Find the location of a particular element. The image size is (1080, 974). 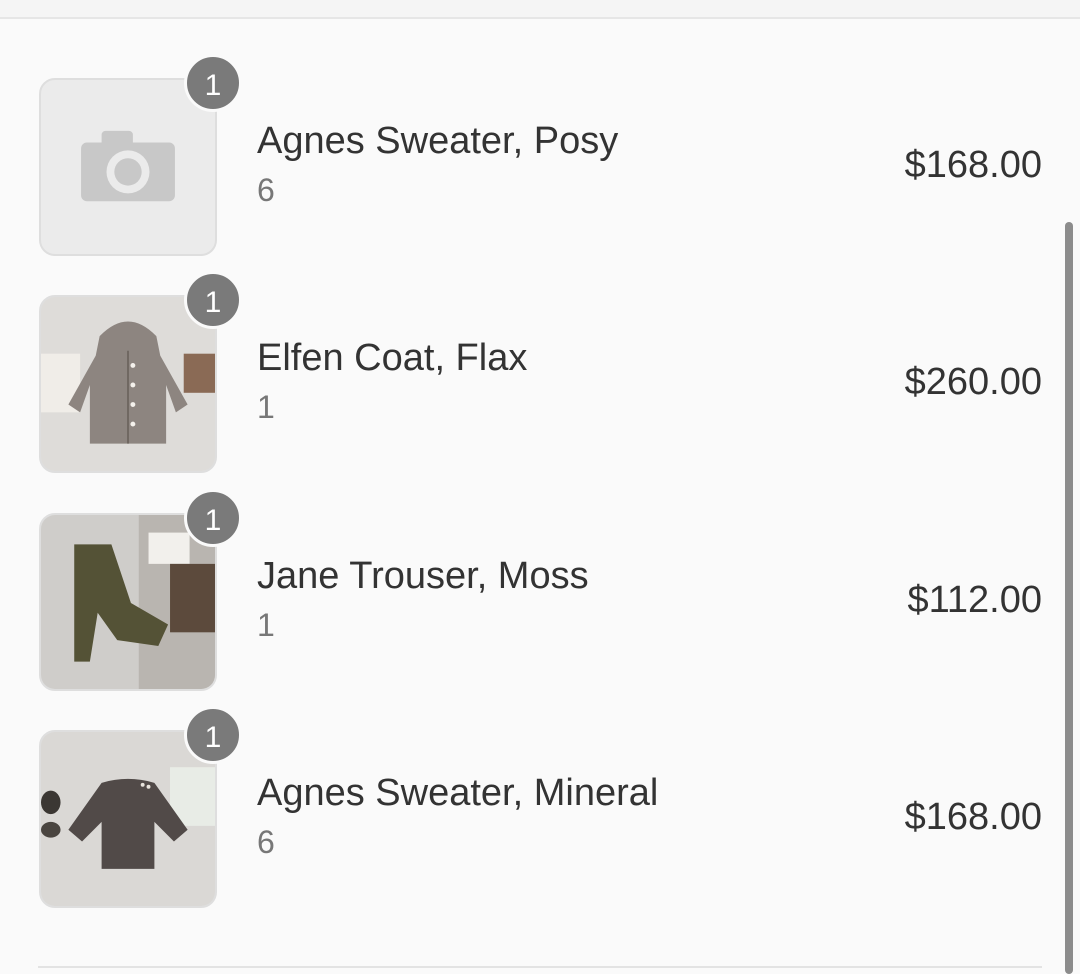

product-price: $260.00 is located at coordinates (973, 382).